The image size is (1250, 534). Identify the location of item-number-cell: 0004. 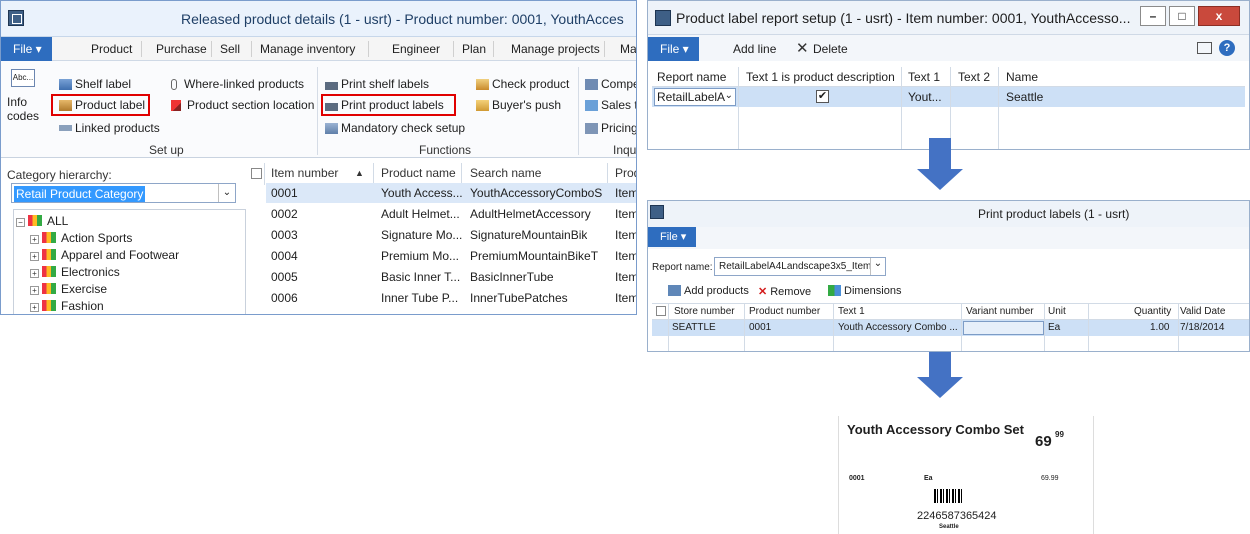
(284, 256).